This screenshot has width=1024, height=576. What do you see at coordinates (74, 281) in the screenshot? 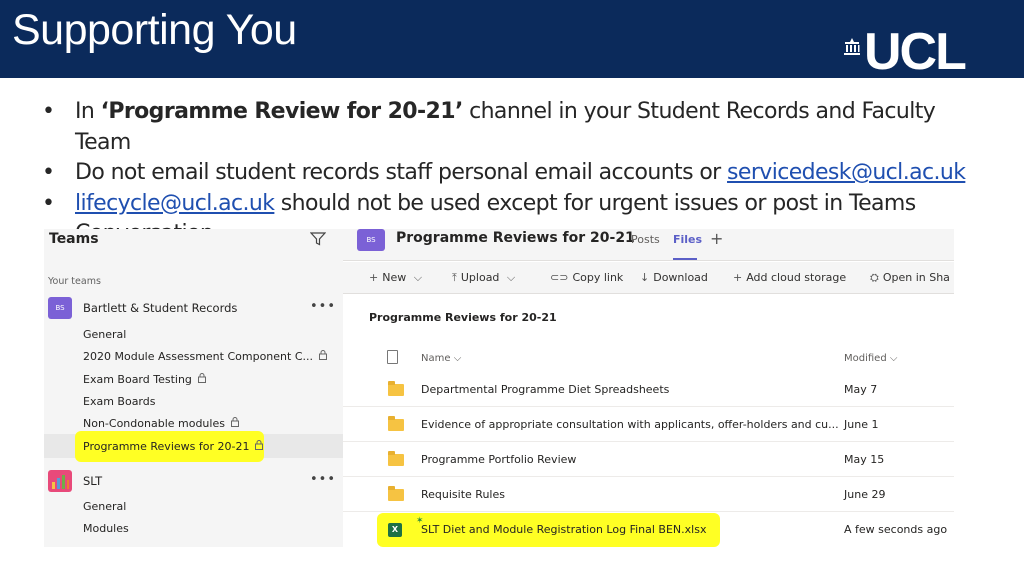
I see `your-teams-label: Your teams` at bounding box center [74, 281].